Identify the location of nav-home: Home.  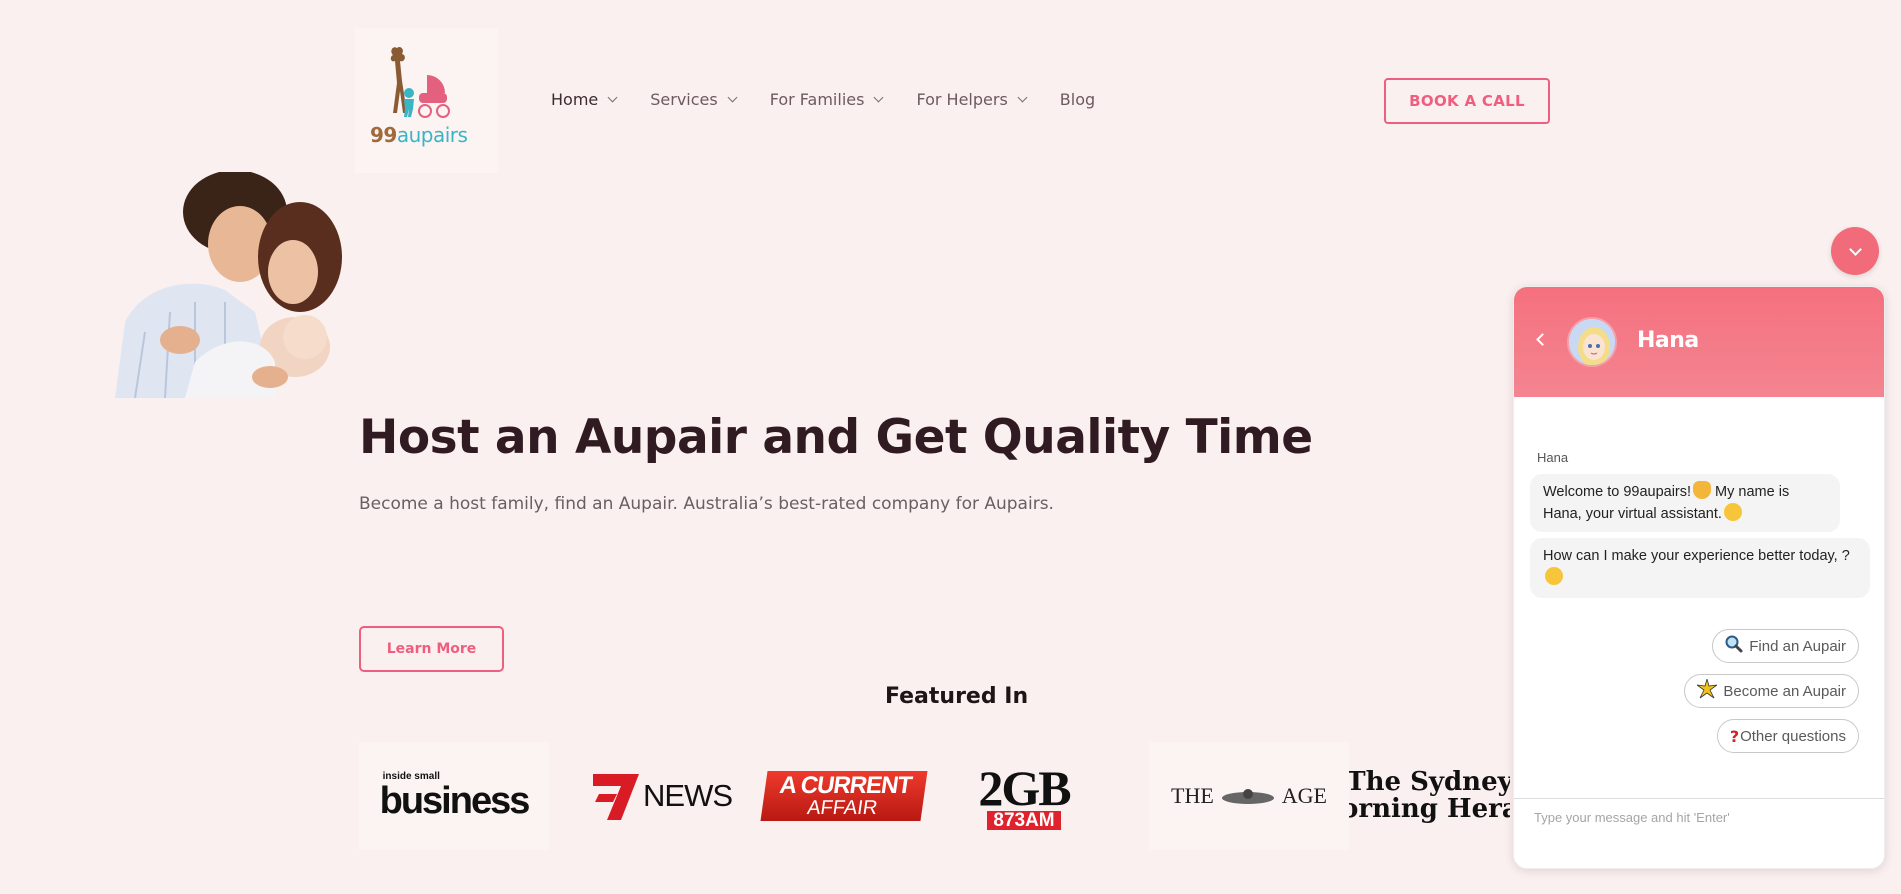
(584, 99).